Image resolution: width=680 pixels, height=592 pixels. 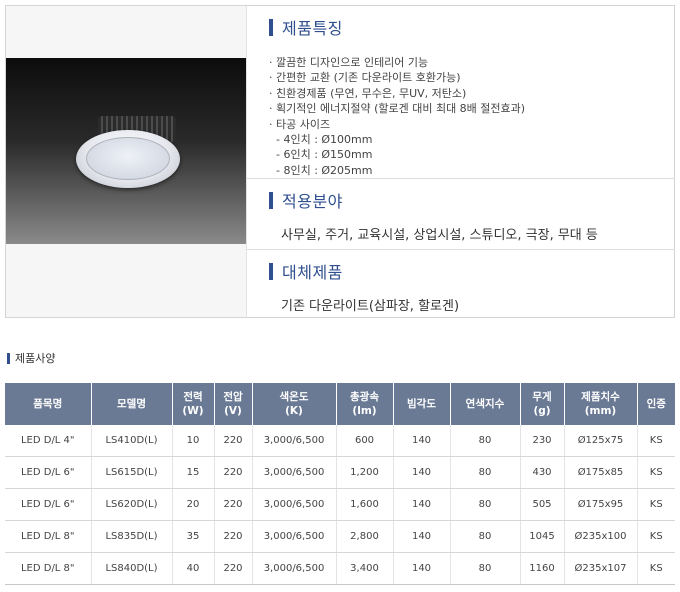 I want to click on spec-header-cell: 연색지수, so click(x=484, y=404).